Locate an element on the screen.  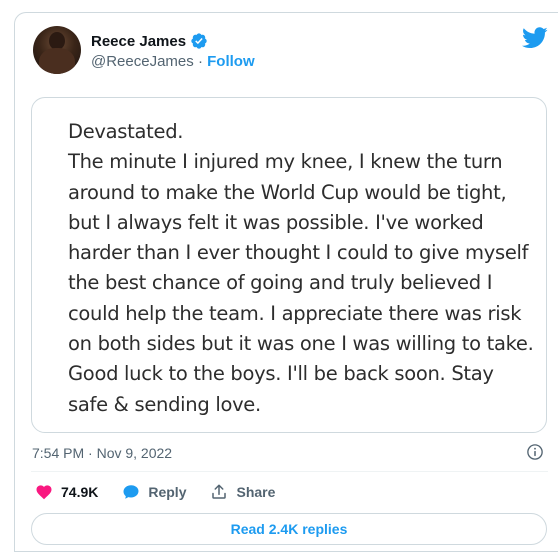
share-icon is located at coordinates (219, 491).